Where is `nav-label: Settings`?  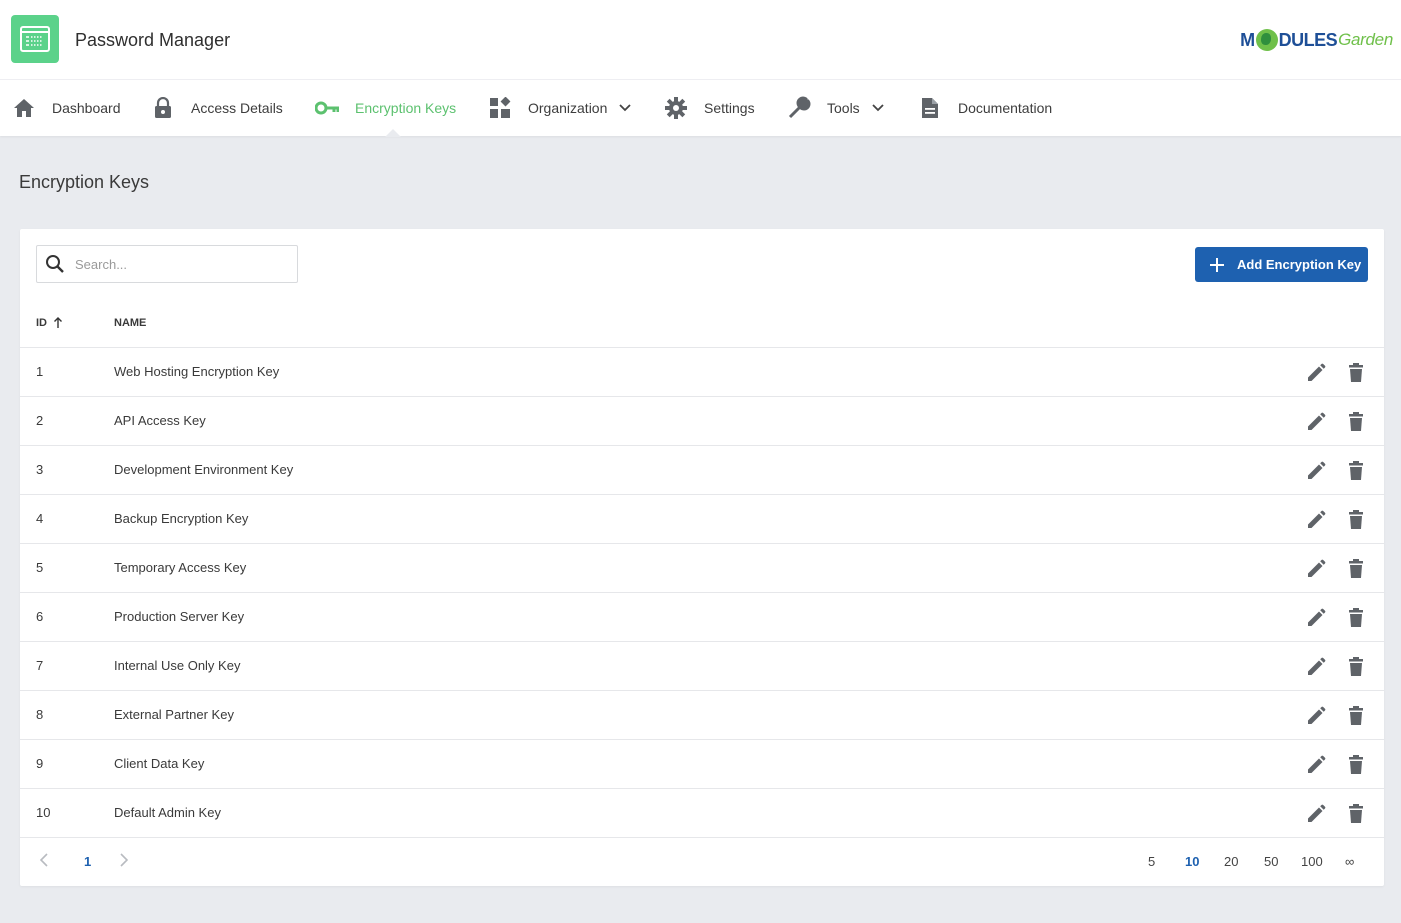
nav-label: Settings is located at coordinates (729, 108).